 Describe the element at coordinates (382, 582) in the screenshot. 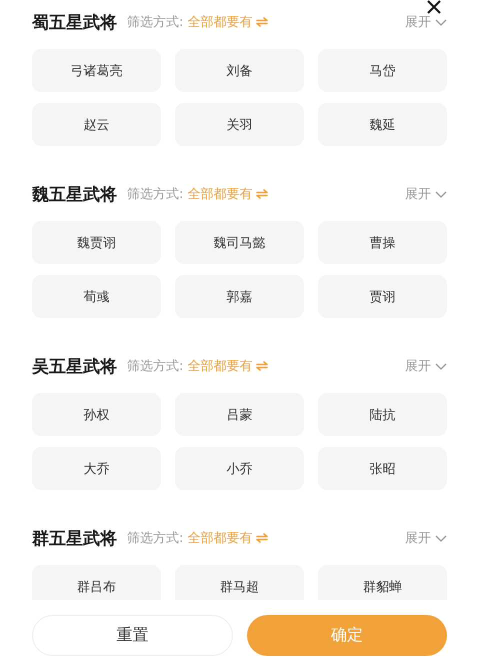

I see `general-option: 群貂蝉` at that location.